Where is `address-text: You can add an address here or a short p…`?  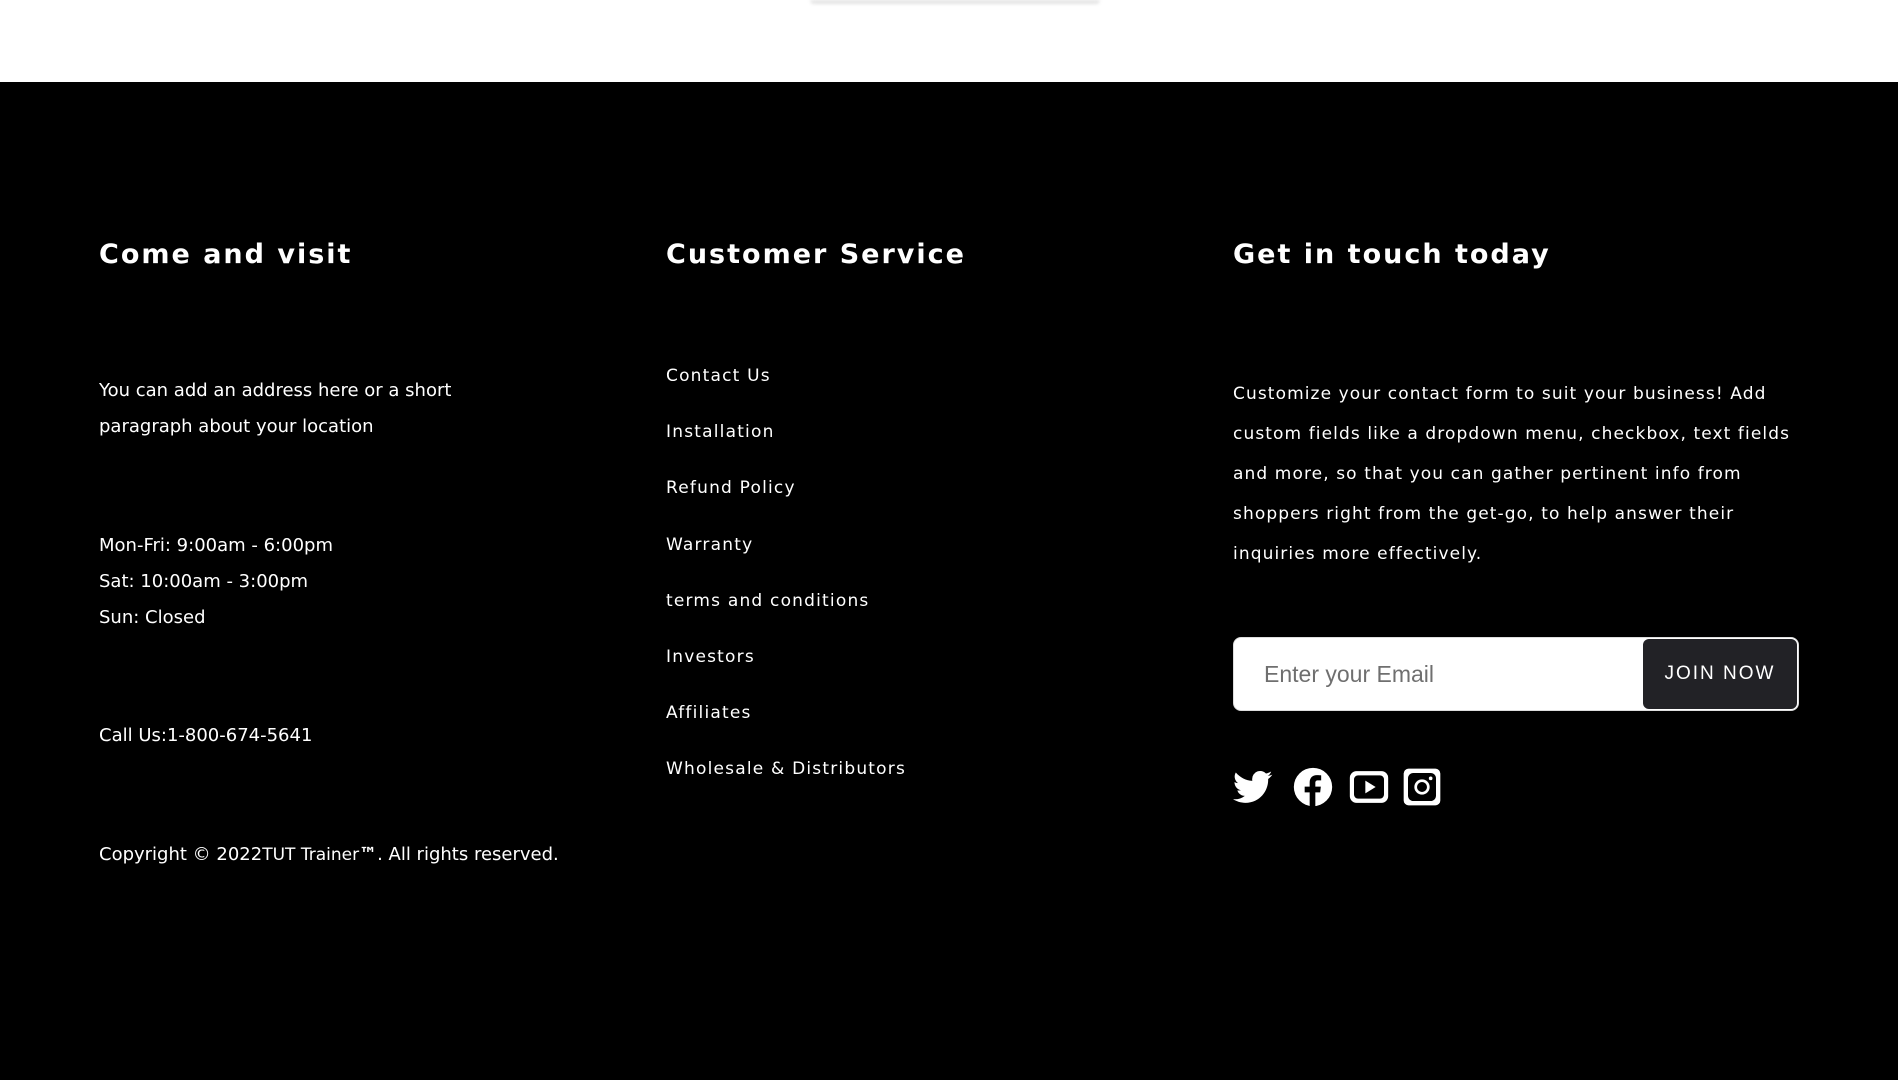 address-text: You can add an address here or a short p… is located at coordinates (275, 408).